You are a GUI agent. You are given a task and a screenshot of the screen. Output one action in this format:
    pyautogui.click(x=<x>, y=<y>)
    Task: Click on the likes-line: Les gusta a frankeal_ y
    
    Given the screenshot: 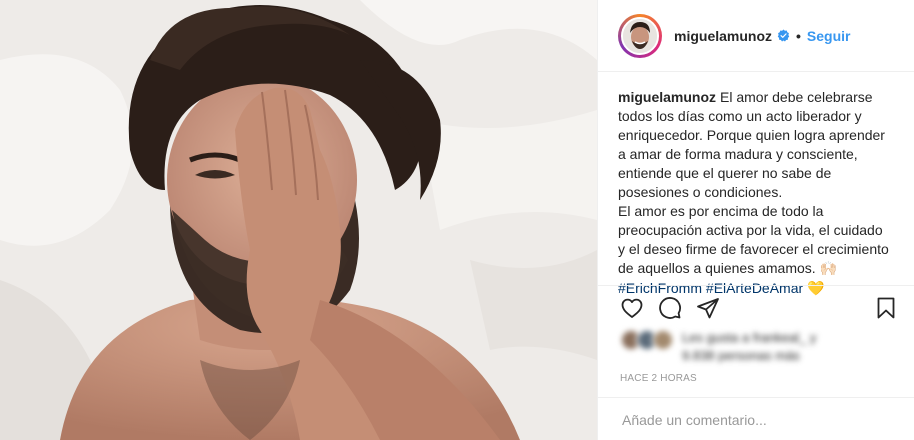 What is the action you would take?
    pyautogui.click(x=749, y=337)
    